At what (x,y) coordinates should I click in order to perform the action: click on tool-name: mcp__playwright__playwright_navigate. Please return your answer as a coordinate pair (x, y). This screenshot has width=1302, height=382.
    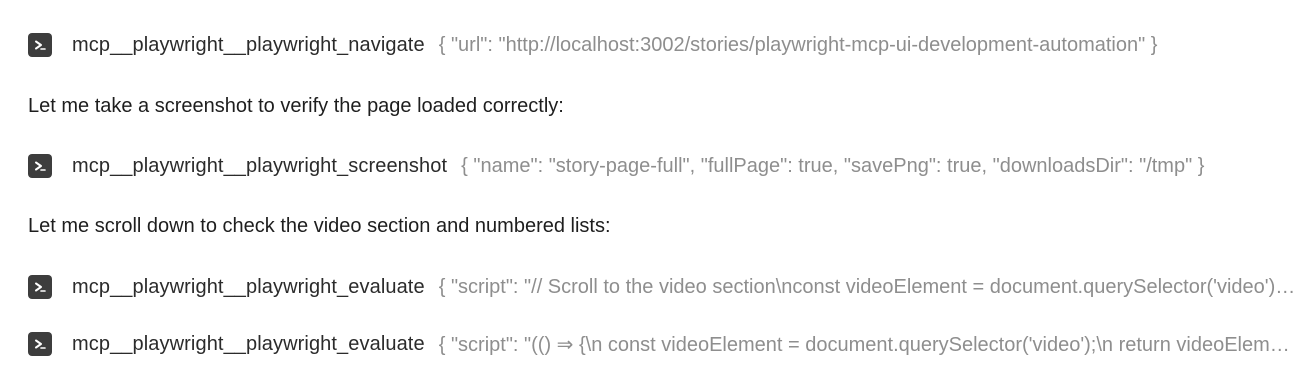
    Looking at the image, I should click on (248, 44).